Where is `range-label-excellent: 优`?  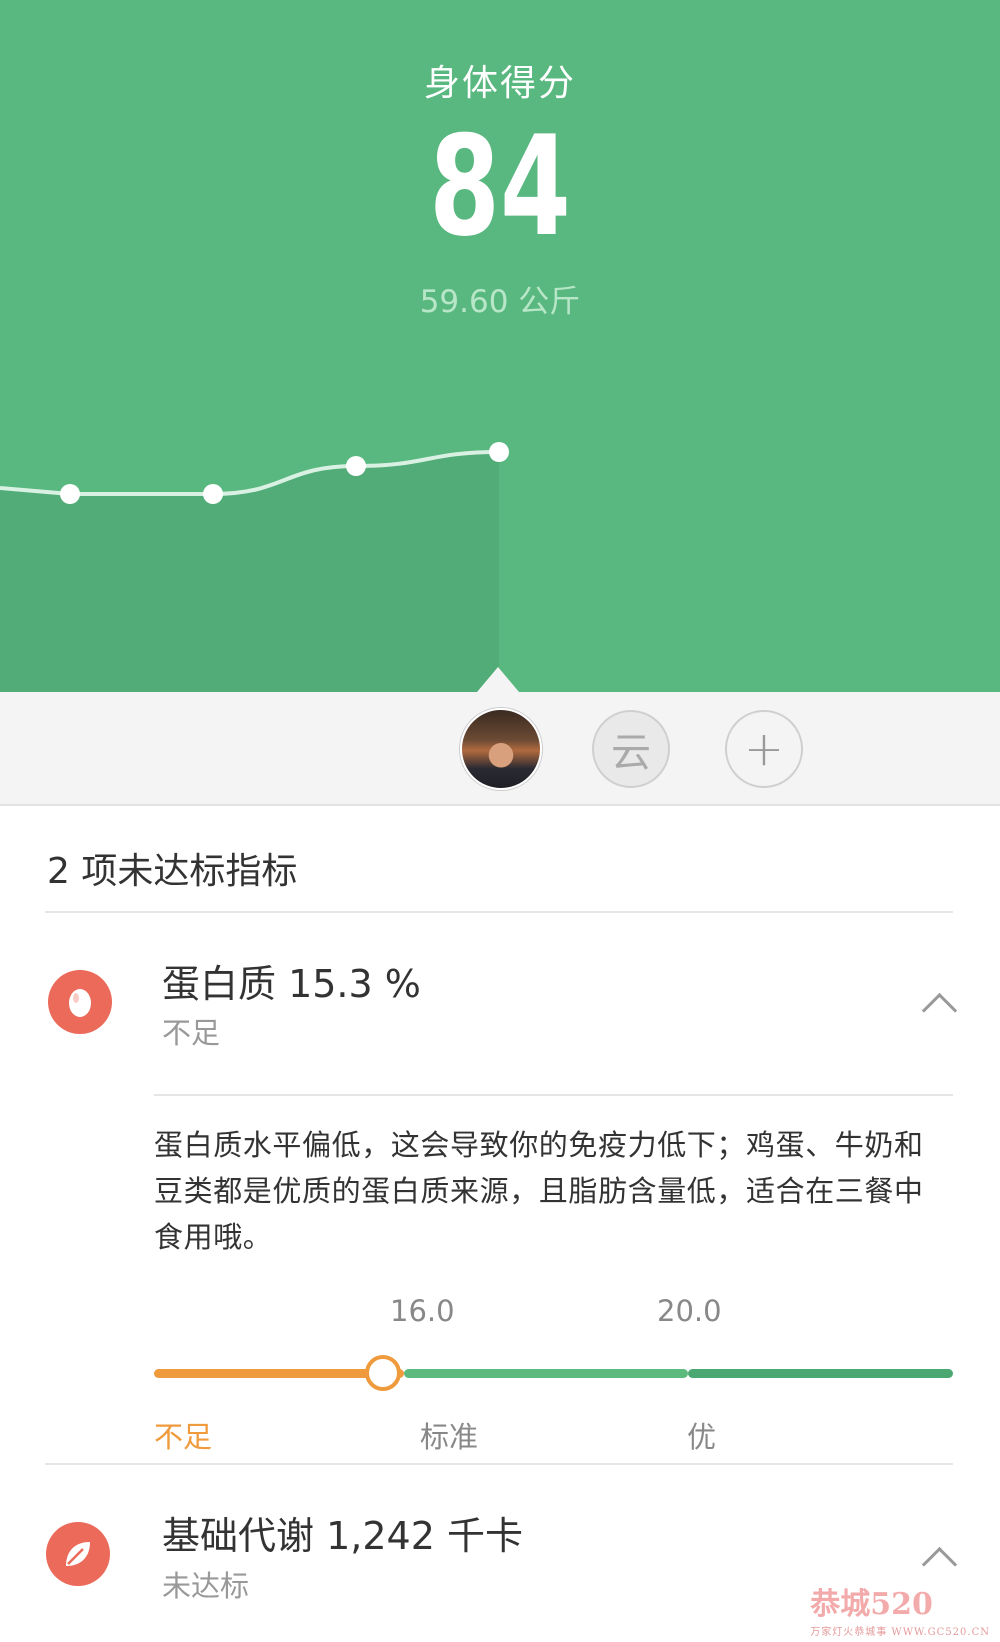 range-label-excellent: 优 is located at coordinates (702, 1437).